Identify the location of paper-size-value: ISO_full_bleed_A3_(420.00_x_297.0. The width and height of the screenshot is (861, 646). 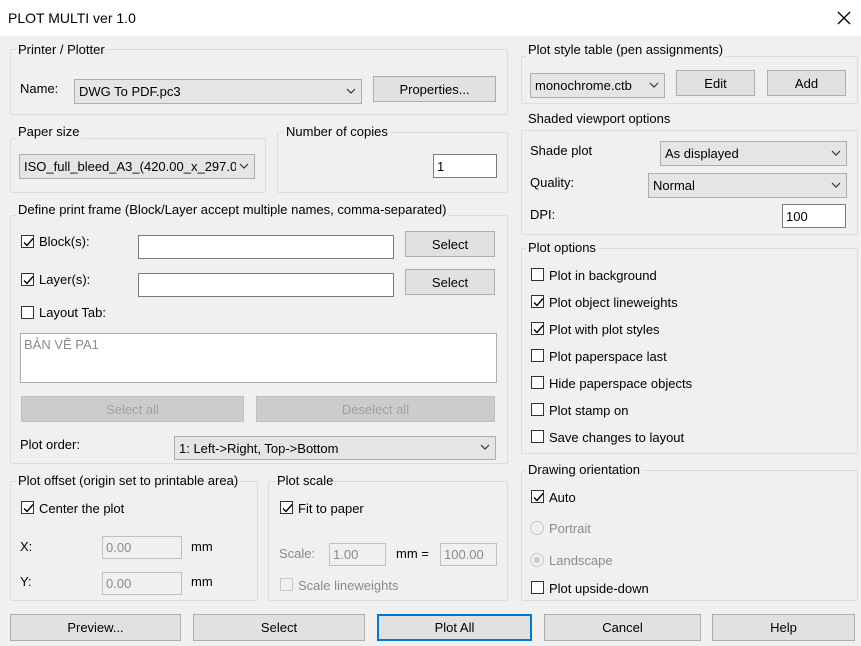
(130, 166).